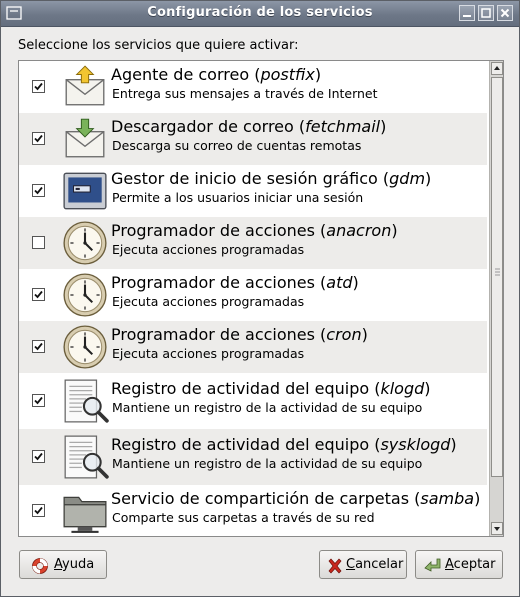 The image size is (520, 597). What do you see at coordinates (497, 277) in the screenshot?
I see `scroll-thumb` at bounding box center [497, 277].